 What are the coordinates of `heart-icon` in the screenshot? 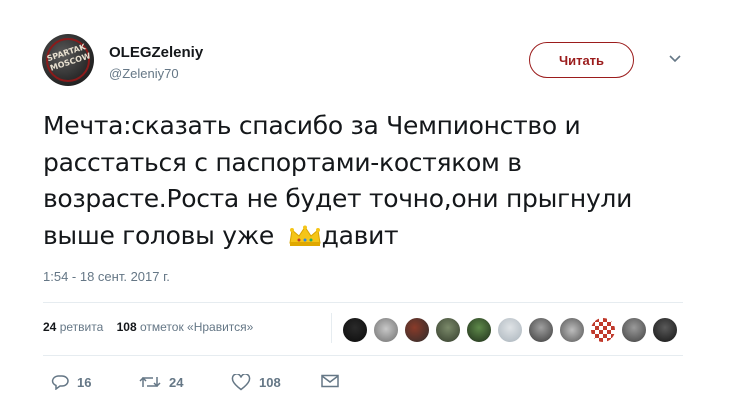 It's located at (241, 382).